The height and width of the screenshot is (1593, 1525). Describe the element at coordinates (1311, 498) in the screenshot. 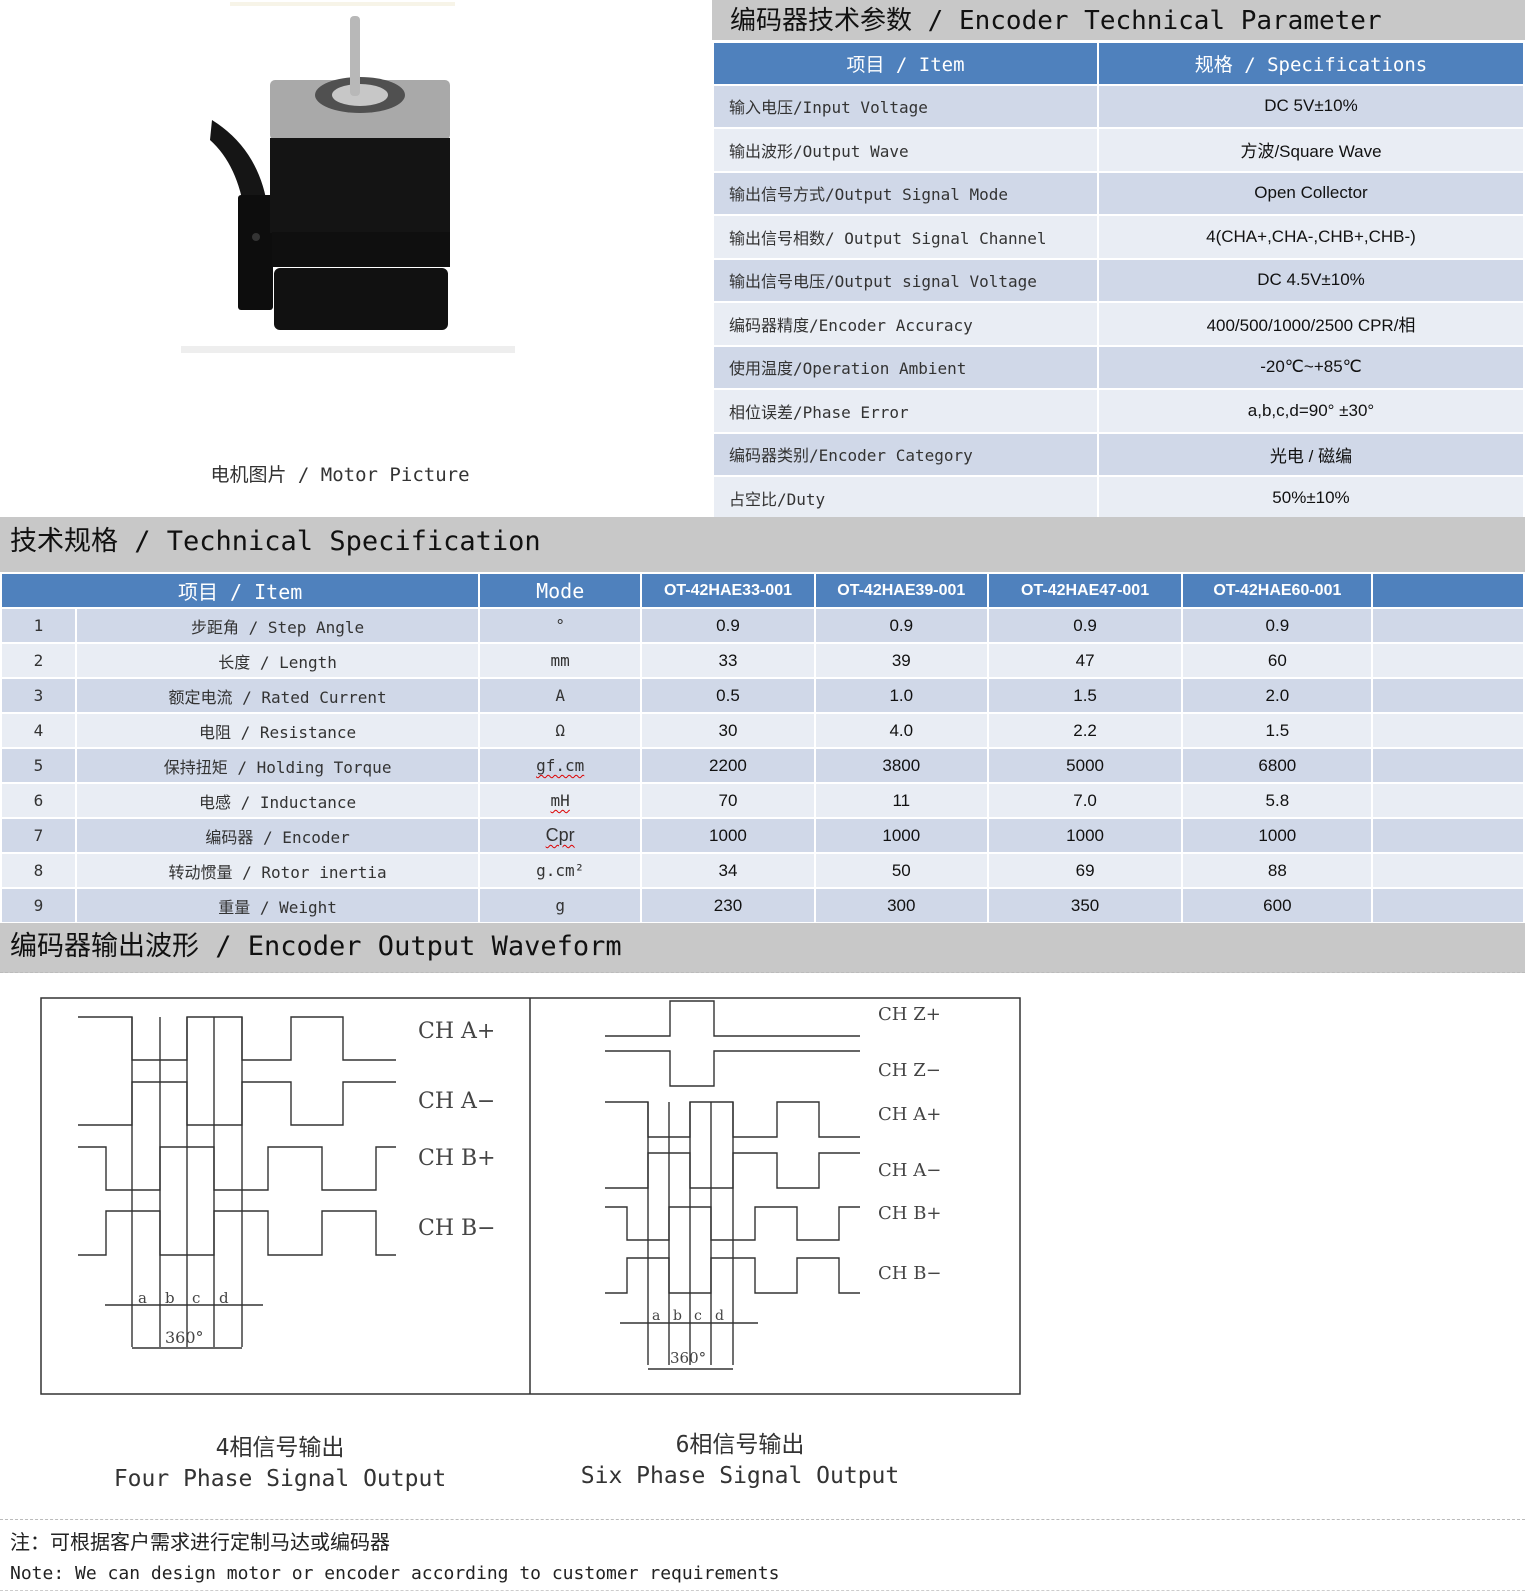

I see `param-spec: 50%±10%` at that location.